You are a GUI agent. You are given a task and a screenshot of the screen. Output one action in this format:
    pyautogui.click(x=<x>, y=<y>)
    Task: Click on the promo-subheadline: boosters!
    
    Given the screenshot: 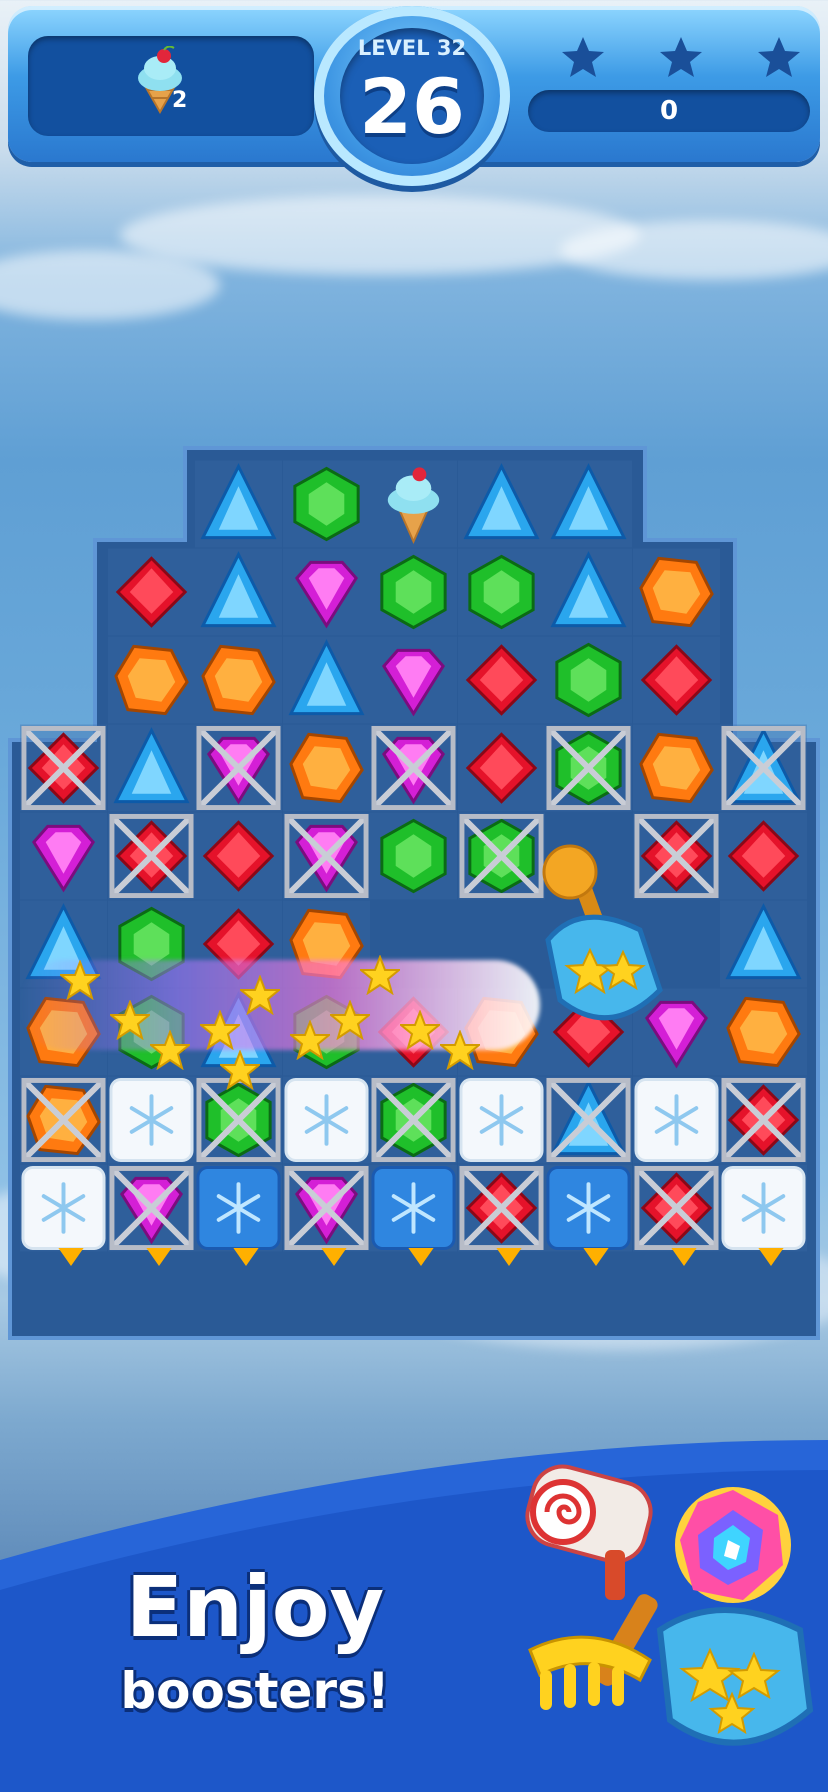 What is the action you would take?
    pyautogui.click(x=255, y=1691)
    